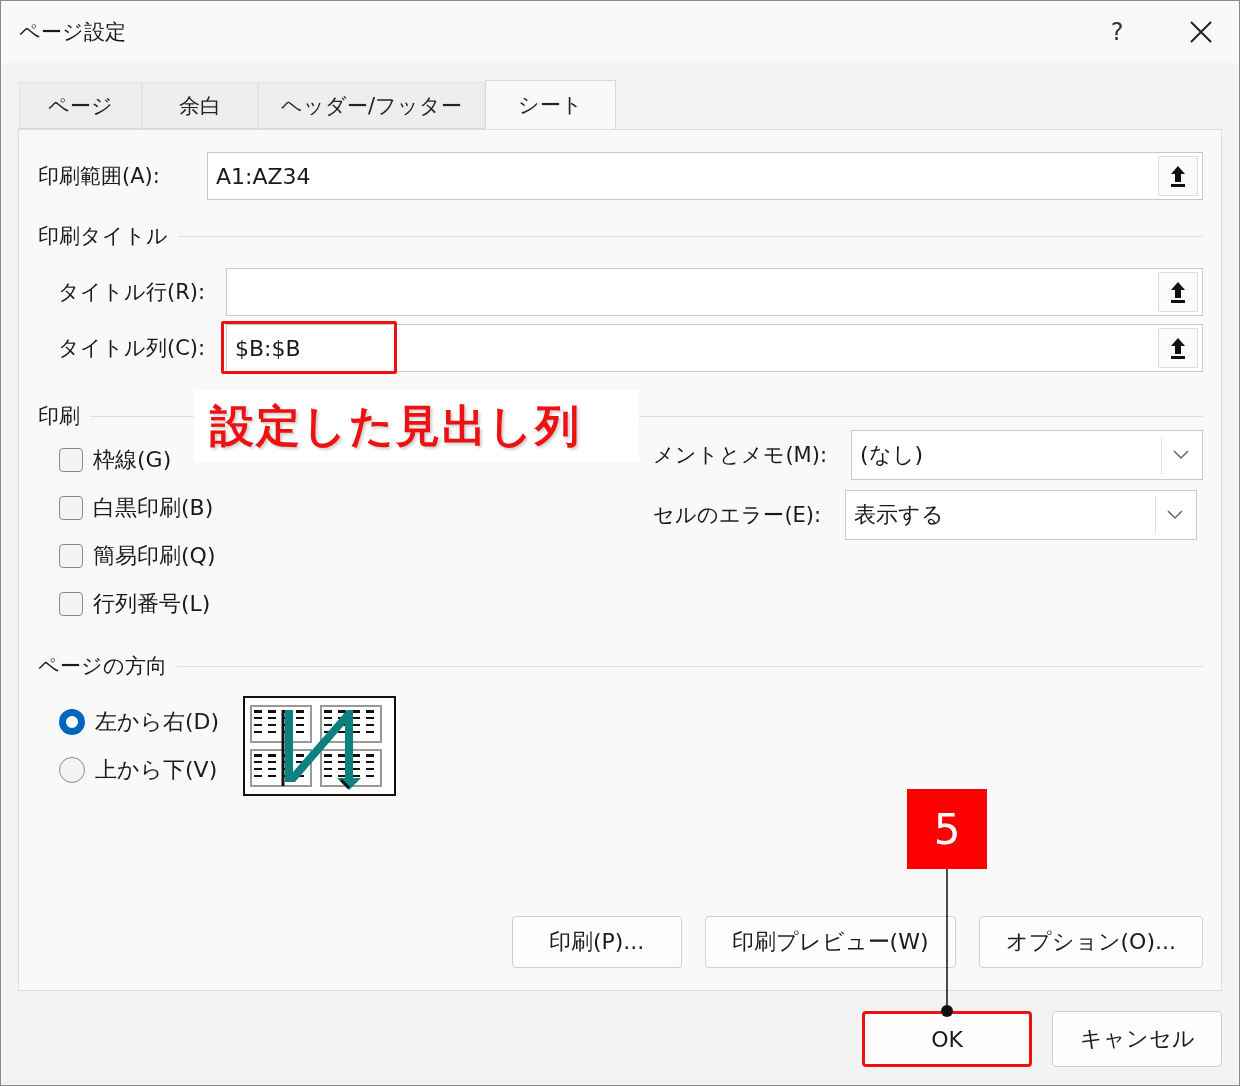 The width and height of the screenshot is (1240, 1086). What do you see at coordinates (1201, 32) in the screenshot?
I see `close-icon` at bounding box center [1201, 32].